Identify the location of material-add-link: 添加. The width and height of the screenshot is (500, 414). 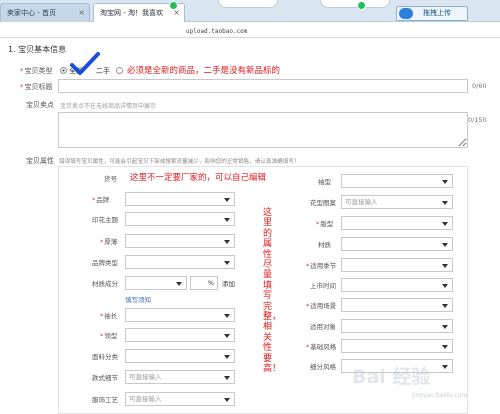
(228, 283).